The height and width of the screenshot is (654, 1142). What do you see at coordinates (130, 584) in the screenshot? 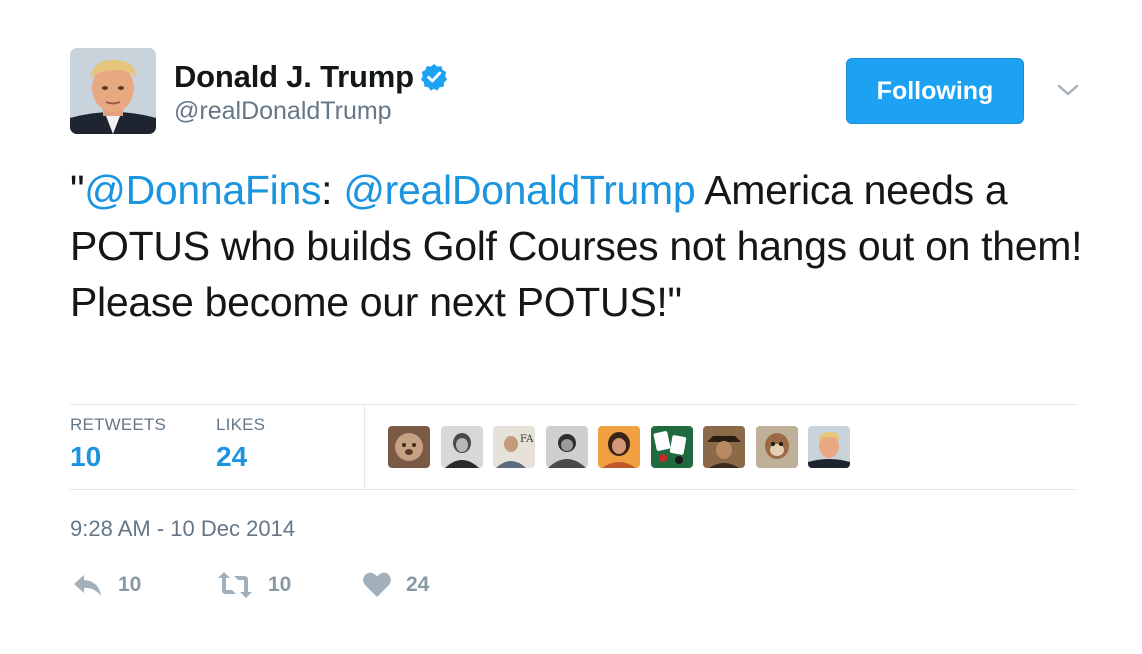
I see `reply-count: 10` at bounding box center [130, 584].